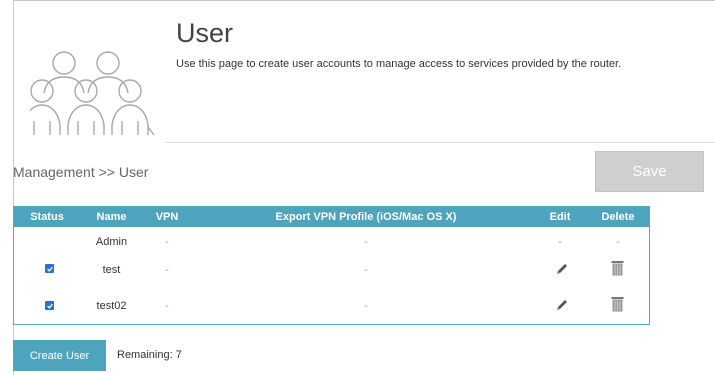 The image size is (715, 375). Describe the element at coordinates (111, 242) in the screenshot. I see `row-admin-name: Admin` at that location.